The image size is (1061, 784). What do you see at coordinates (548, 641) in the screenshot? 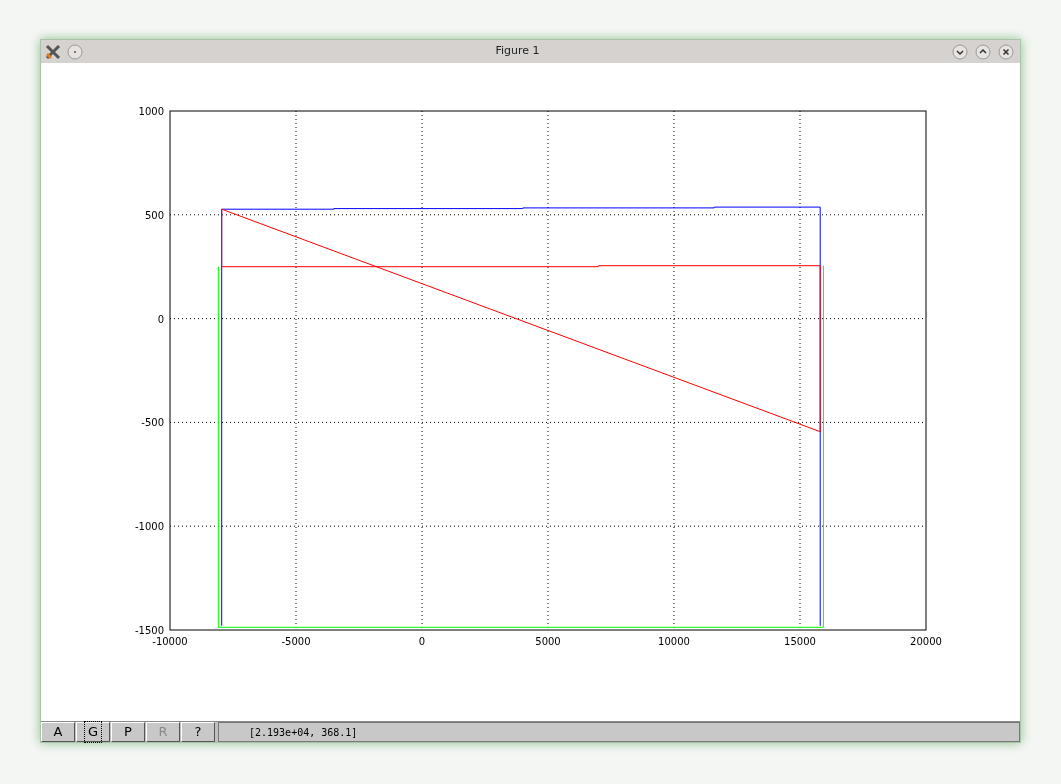
I see `x-tick-label: 5000` at bounding box center [548, 641].